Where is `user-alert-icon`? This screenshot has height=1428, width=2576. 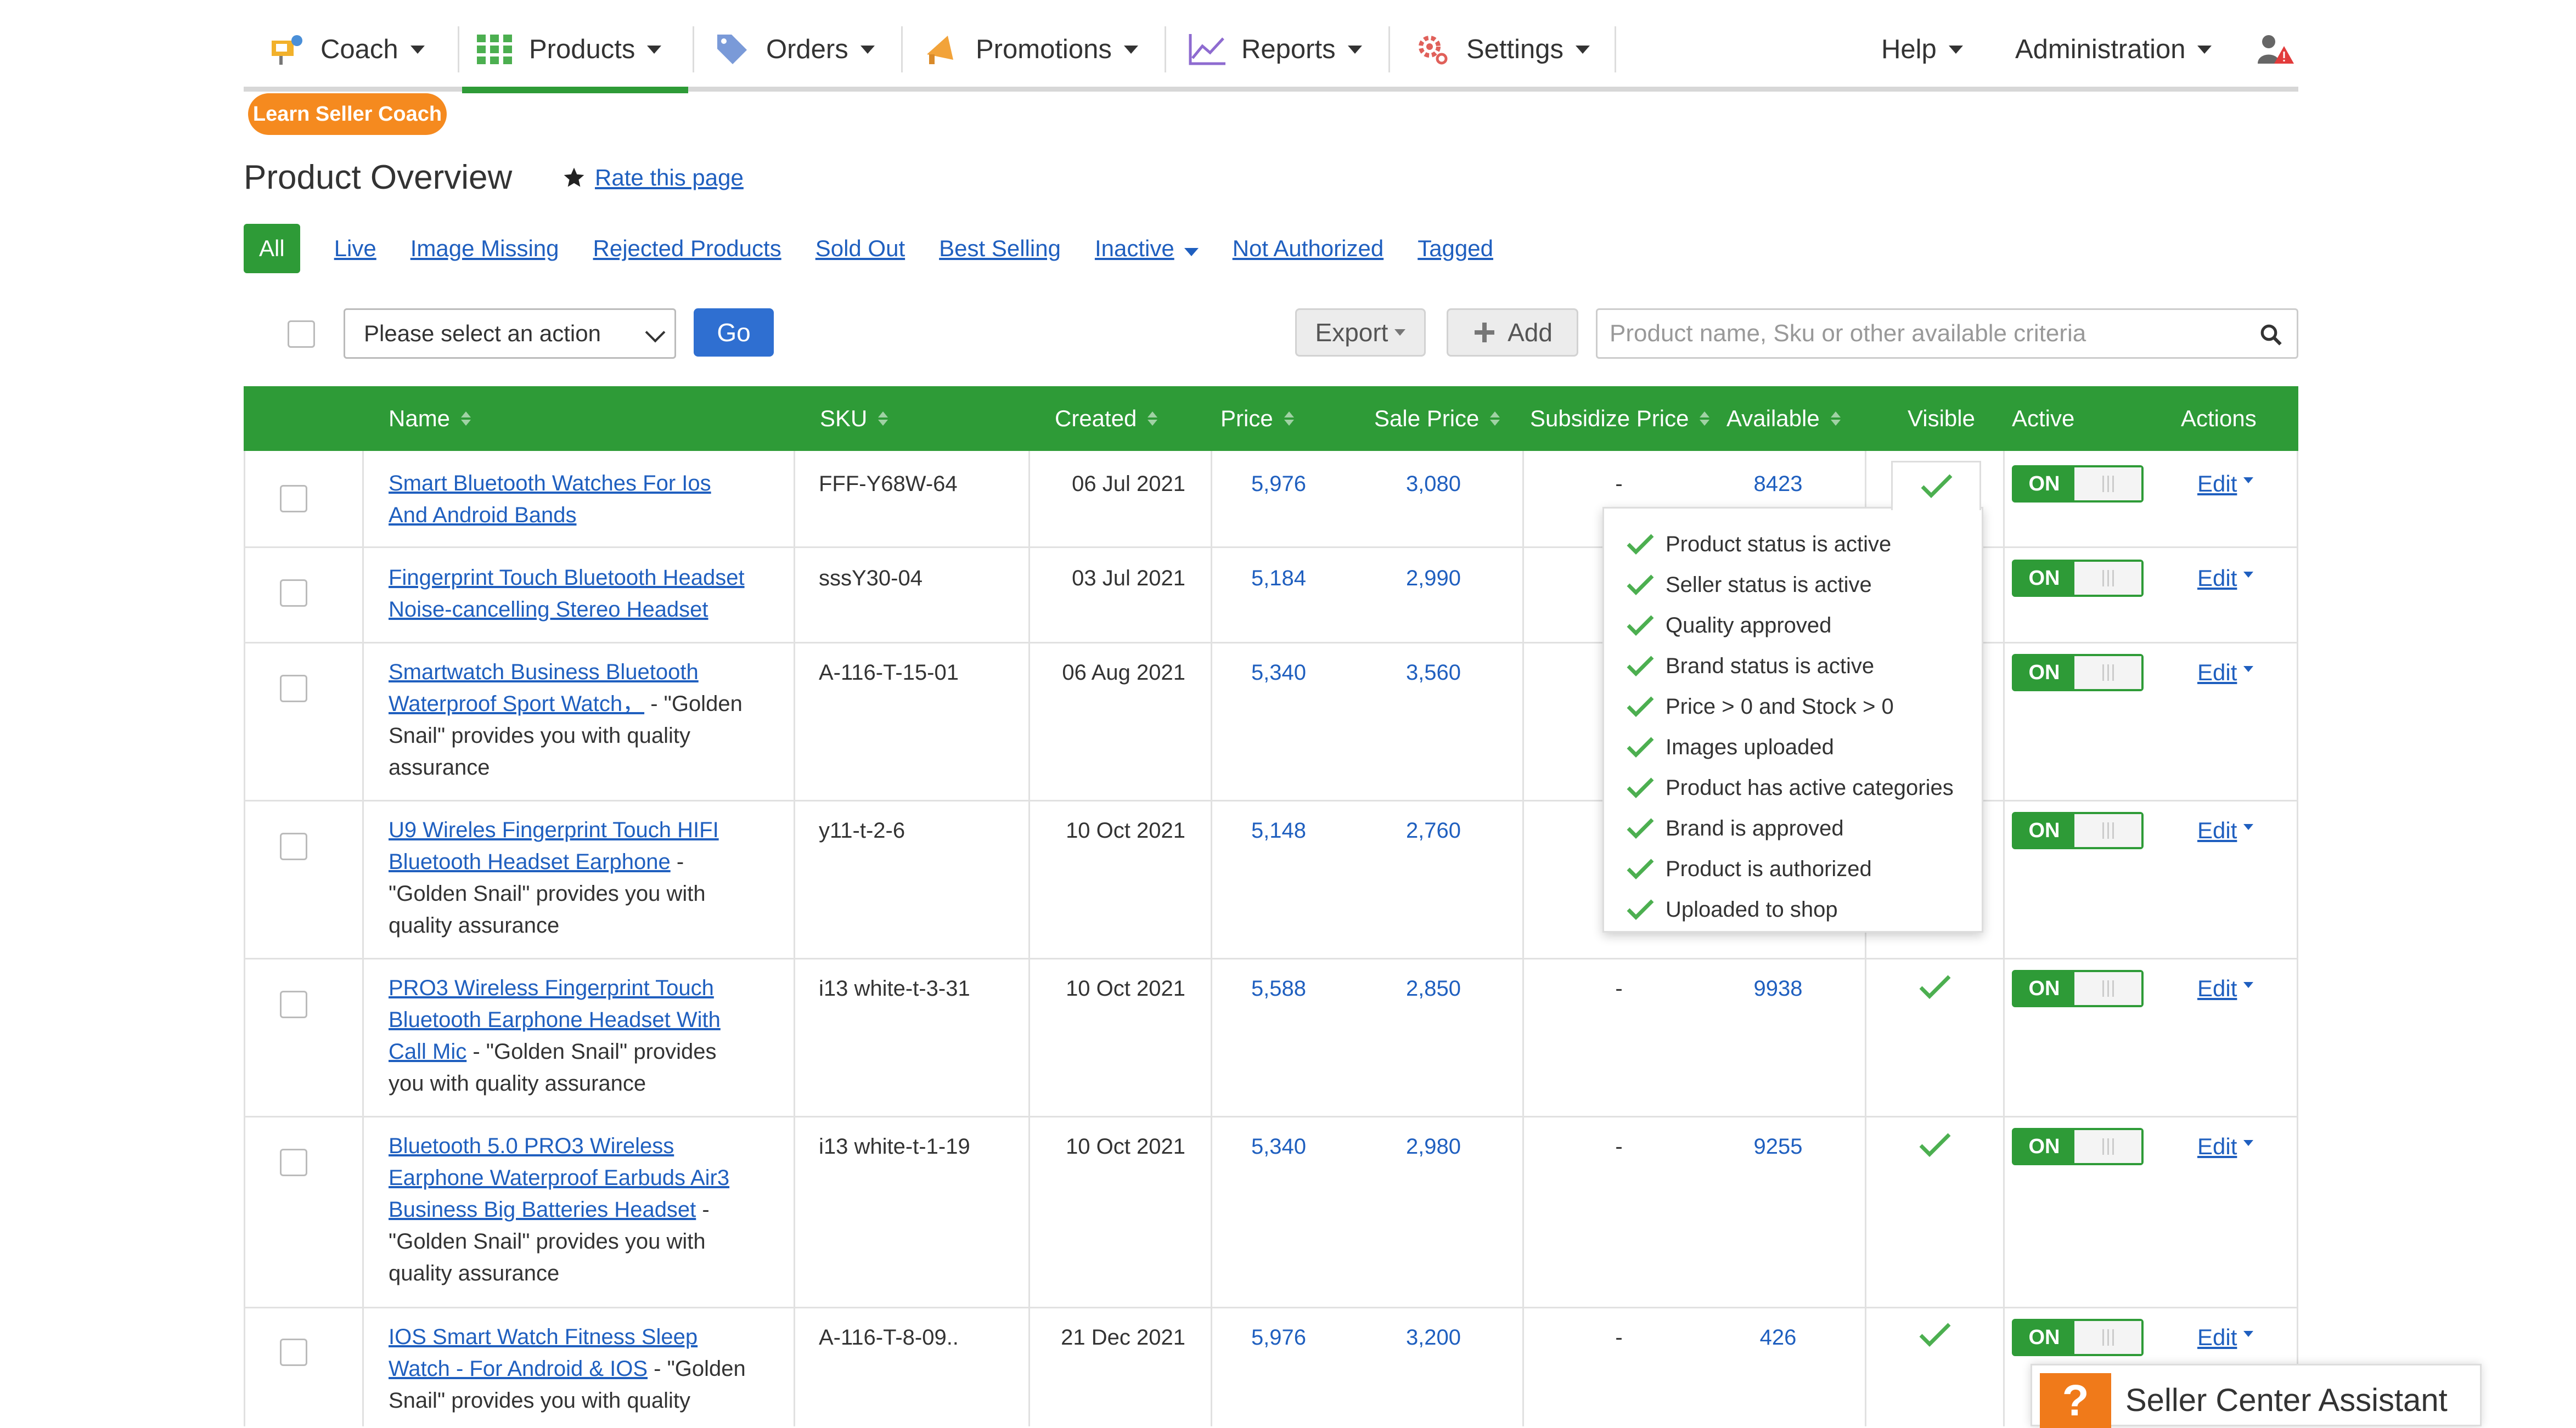
user-alert-icon is located at coordinates (2276, 49).